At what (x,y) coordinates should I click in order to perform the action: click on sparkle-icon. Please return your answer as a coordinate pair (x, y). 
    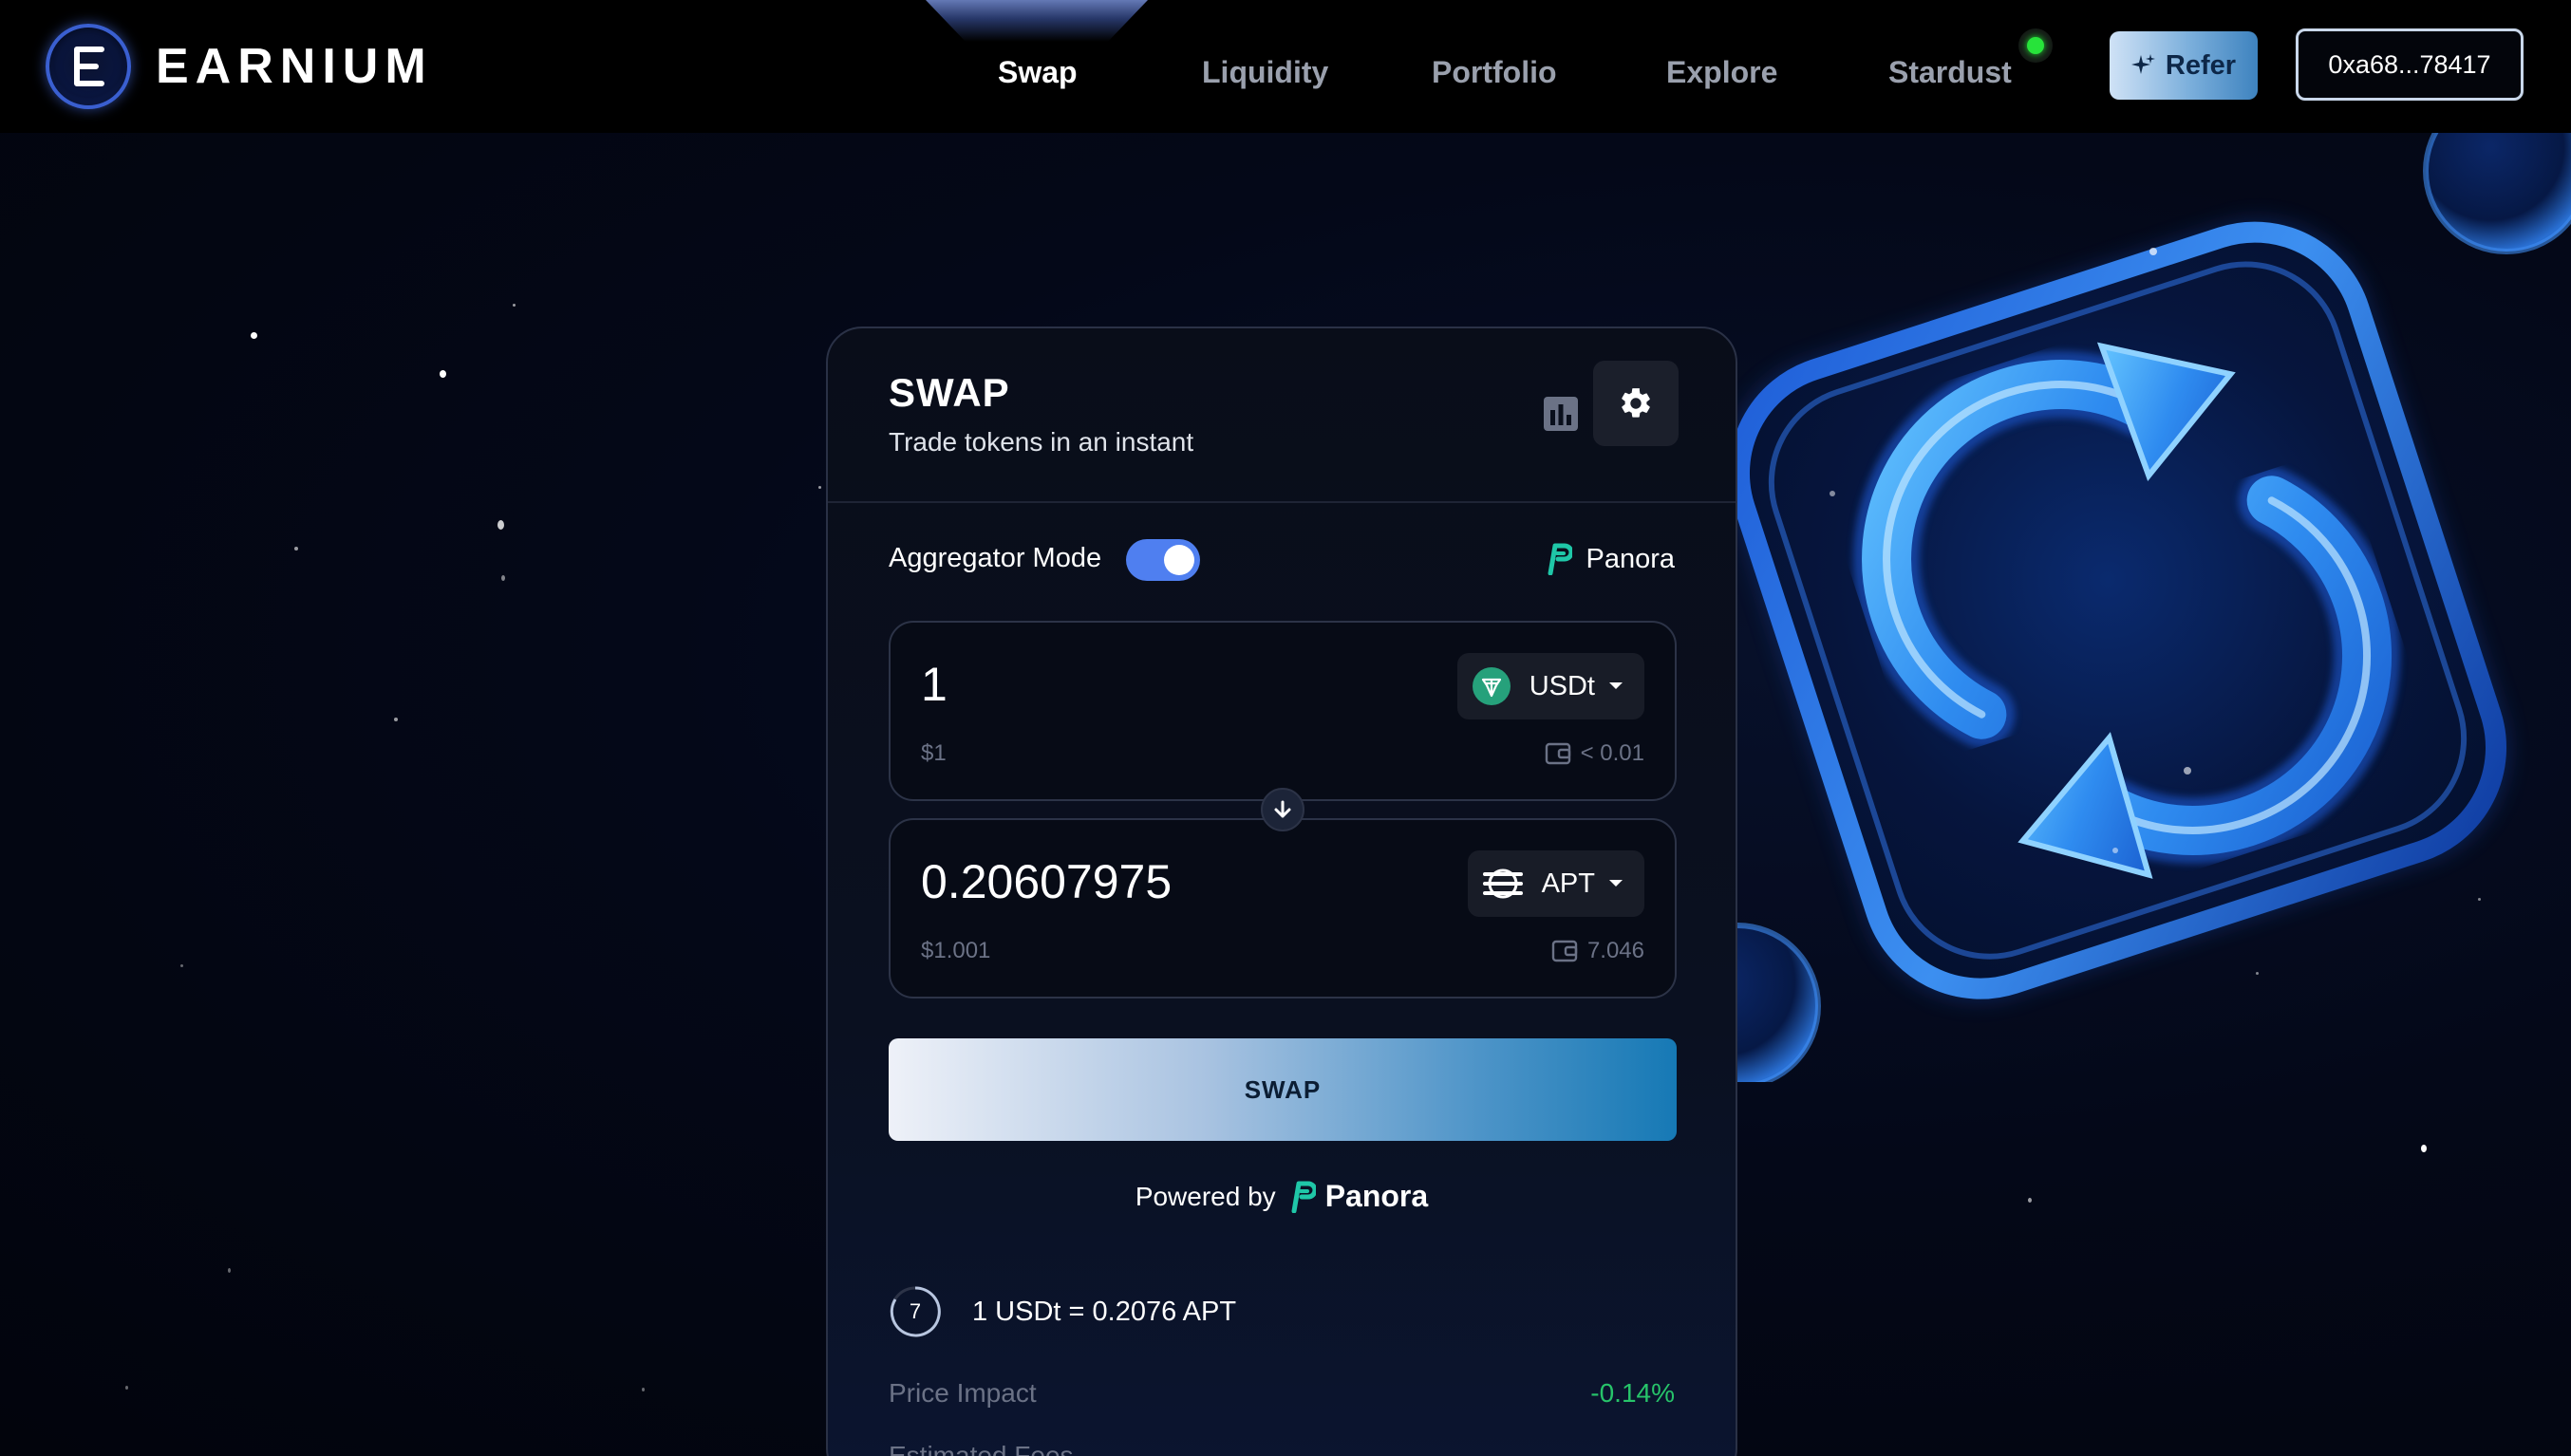
    Looking at the image, I should click on (2143, 65).